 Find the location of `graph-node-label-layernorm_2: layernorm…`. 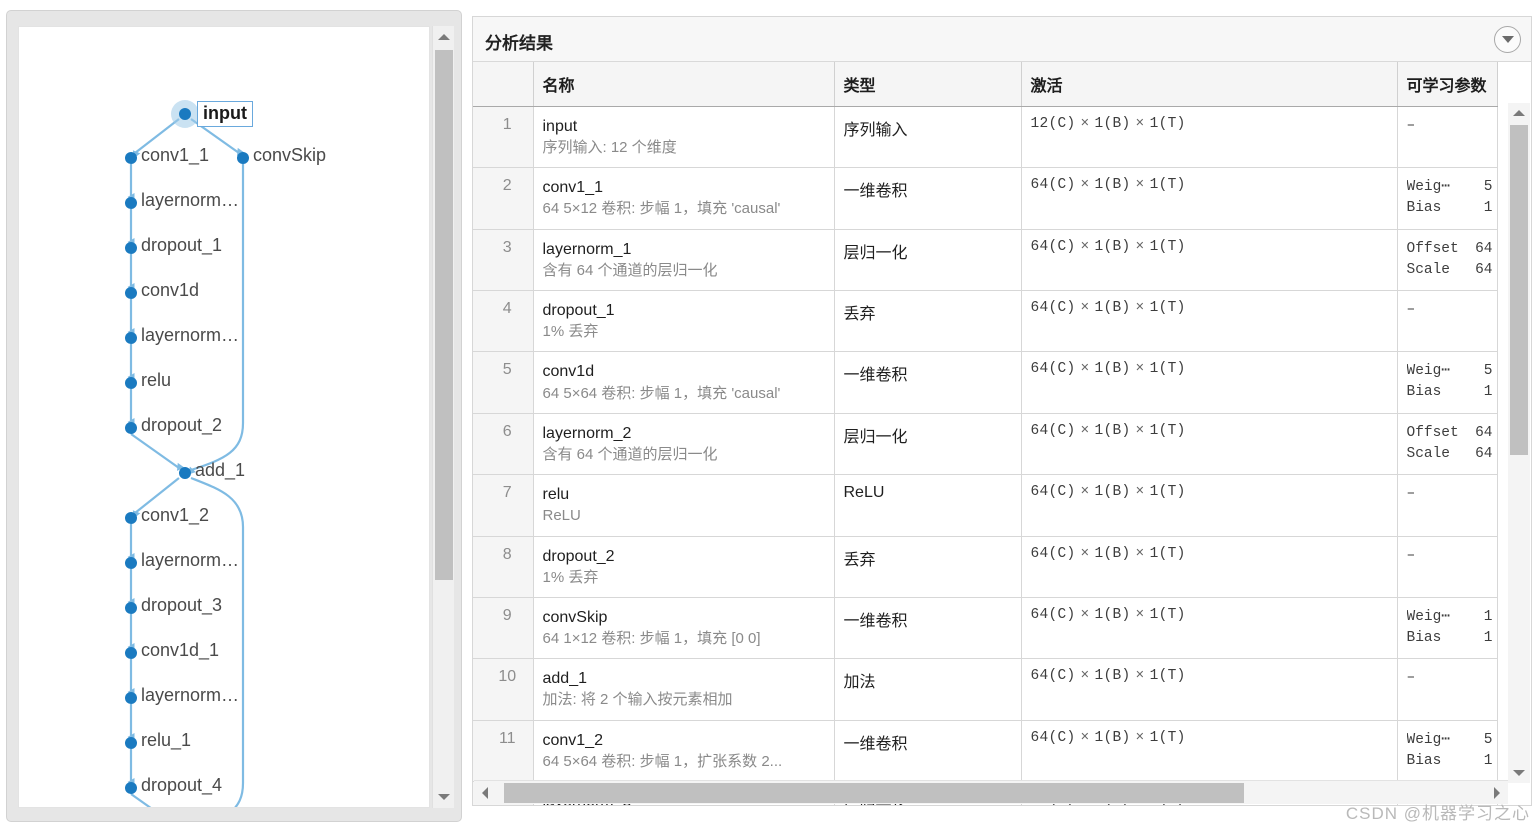

graph-node-label-layernorm_2: layernorm… is located at coordinates (190, 335).